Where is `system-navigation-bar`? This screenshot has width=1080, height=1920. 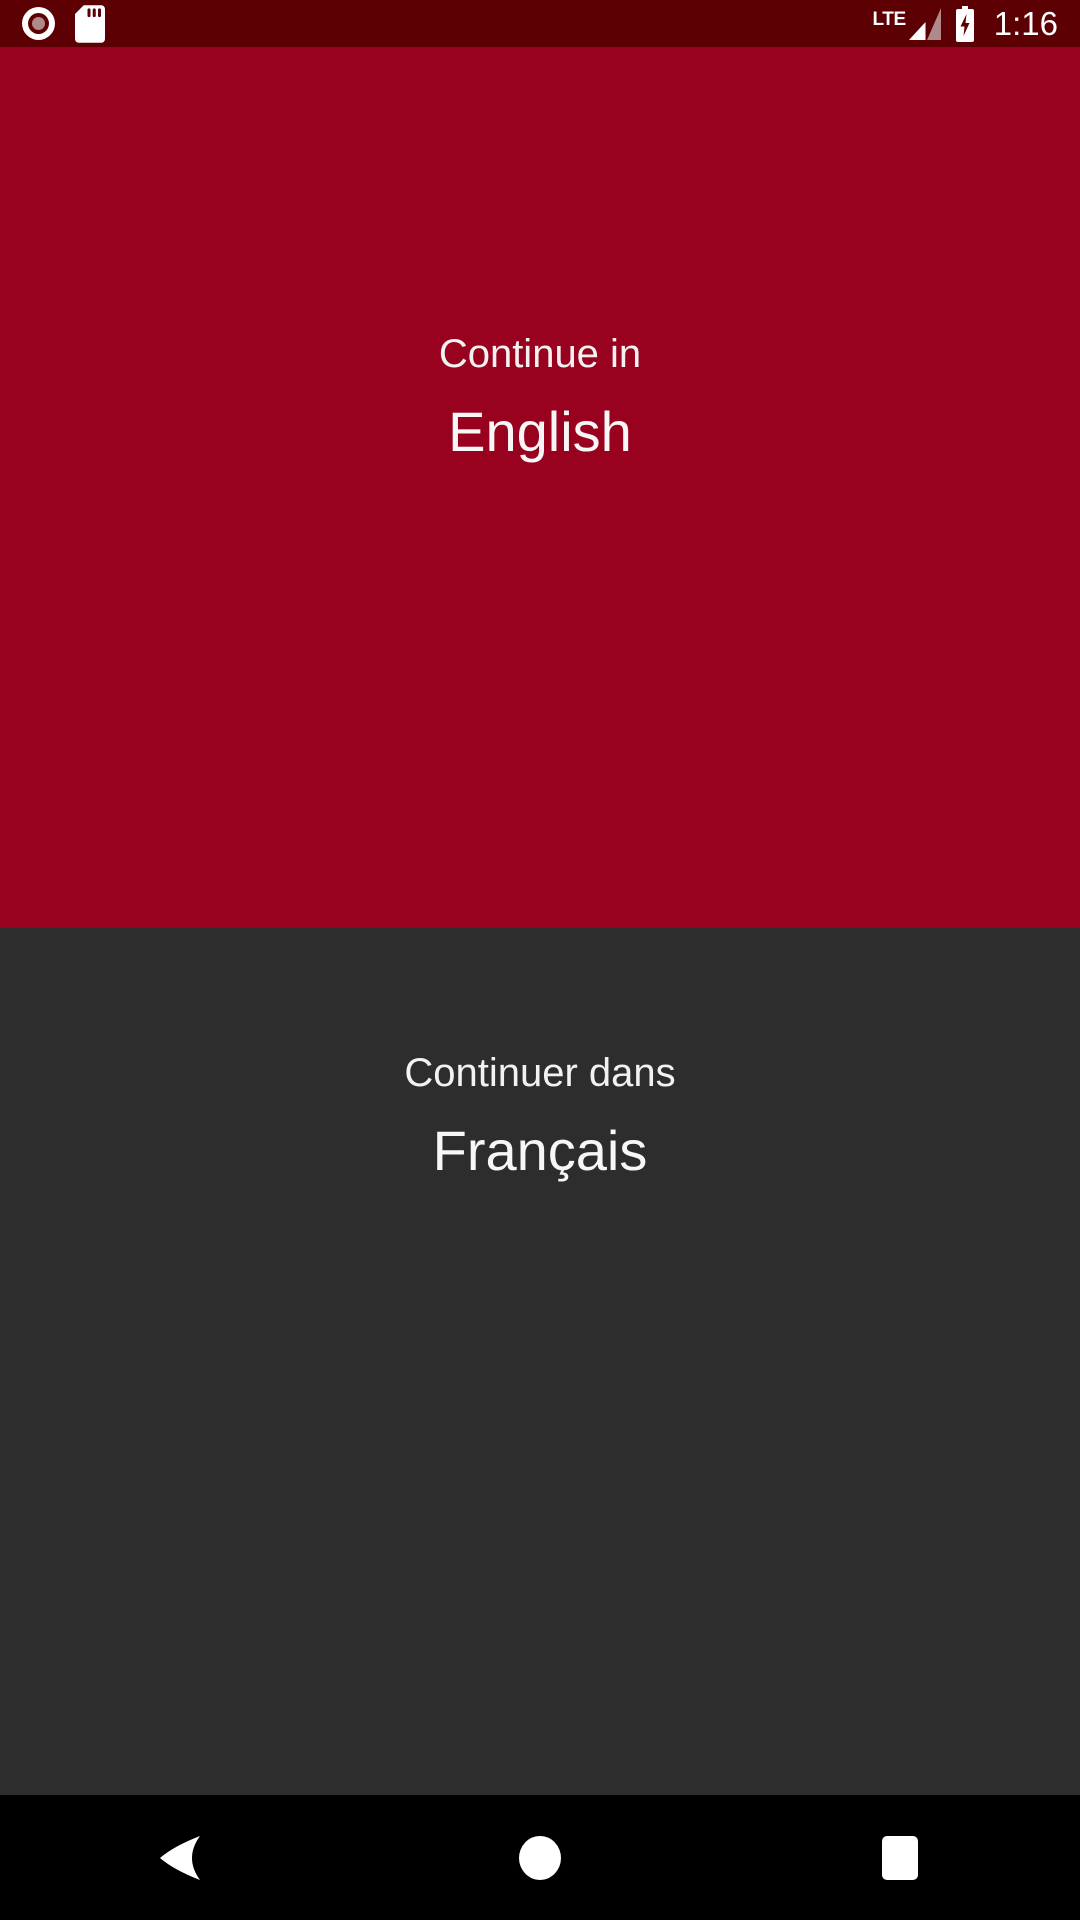
system-navigation-bar is located at coordinates (540, 1857).